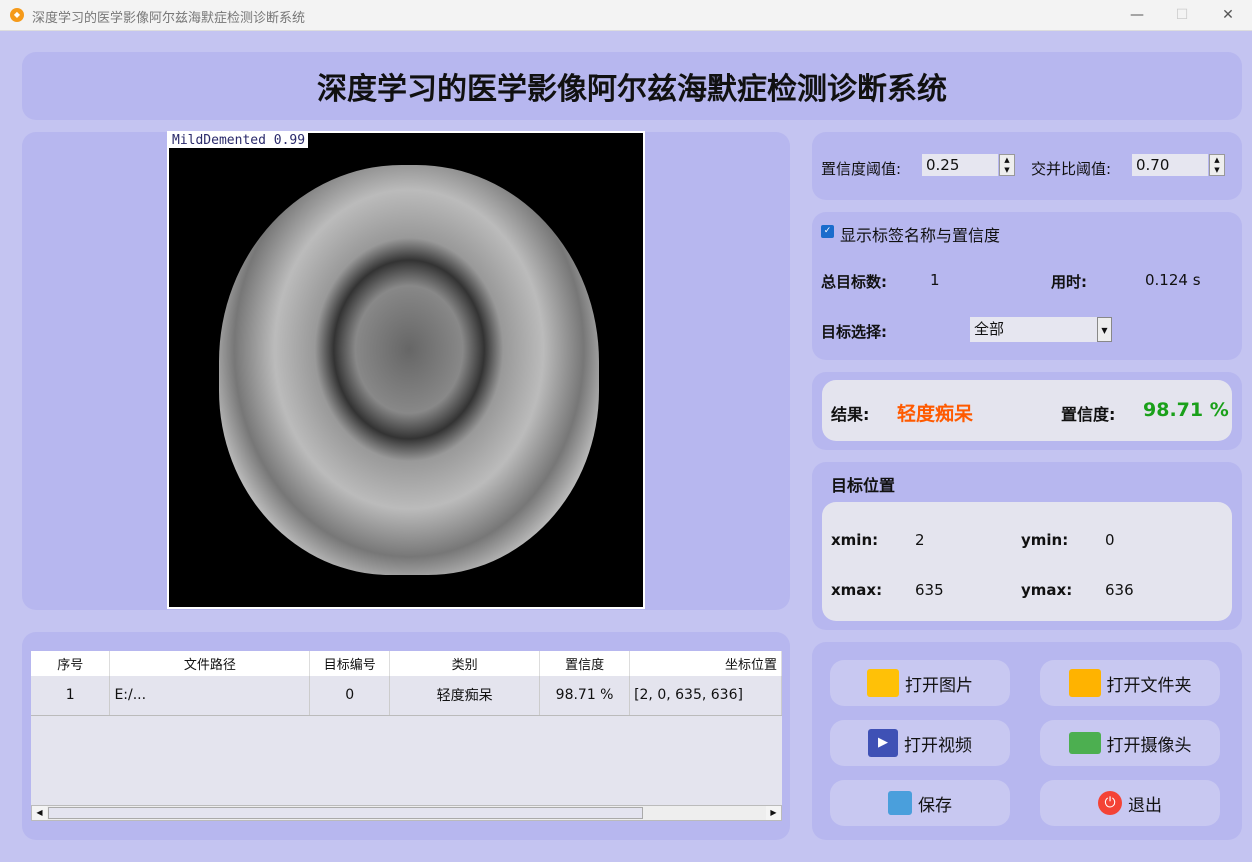 This screenshot has width=1252, height=862. I want to click on app-logo-icon: ◆, so click(17, 15).